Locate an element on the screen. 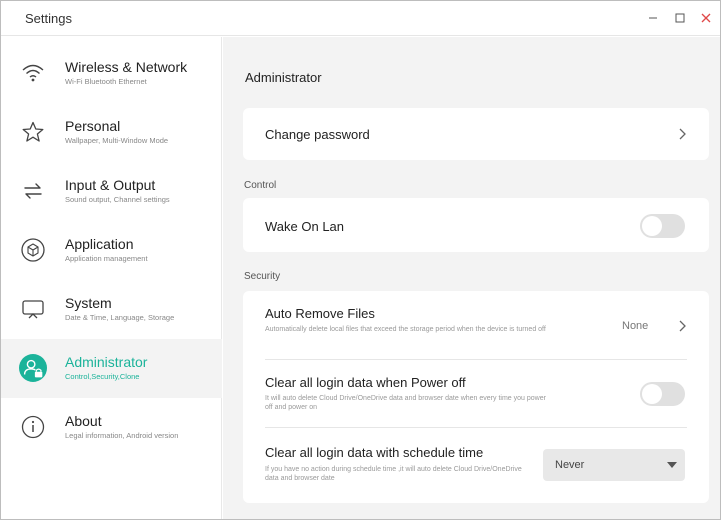  sidebar-item-sublabel: Application management is located at coordinates (106, 258).